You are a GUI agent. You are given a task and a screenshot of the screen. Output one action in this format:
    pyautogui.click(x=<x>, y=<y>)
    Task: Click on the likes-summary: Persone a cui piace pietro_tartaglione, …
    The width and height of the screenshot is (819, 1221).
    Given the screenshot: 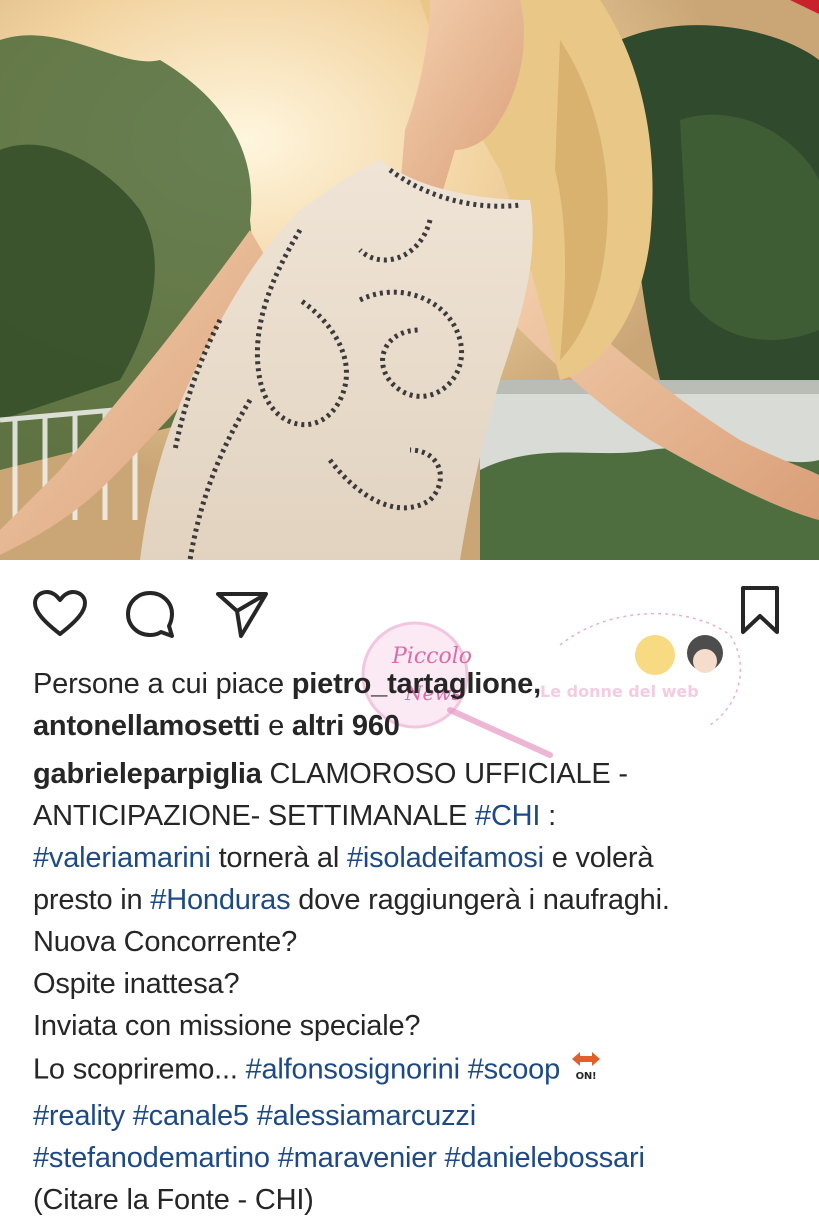 What is the action you would take?
    pyautogui.click(x=413, y=705)
    